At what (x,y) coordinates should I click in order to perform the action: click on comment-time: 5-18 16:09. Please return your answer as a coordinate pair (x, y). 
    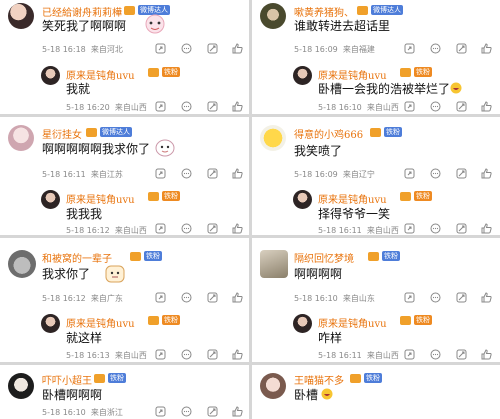
    Looking at the image, I should click on (316, 174).